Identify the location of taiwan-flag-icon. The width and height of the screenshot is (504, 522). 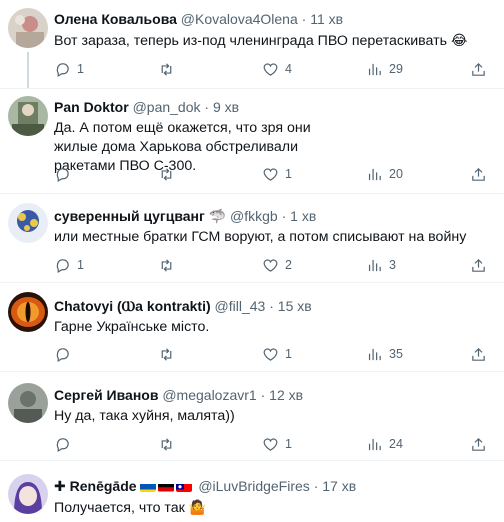
(184, 486).